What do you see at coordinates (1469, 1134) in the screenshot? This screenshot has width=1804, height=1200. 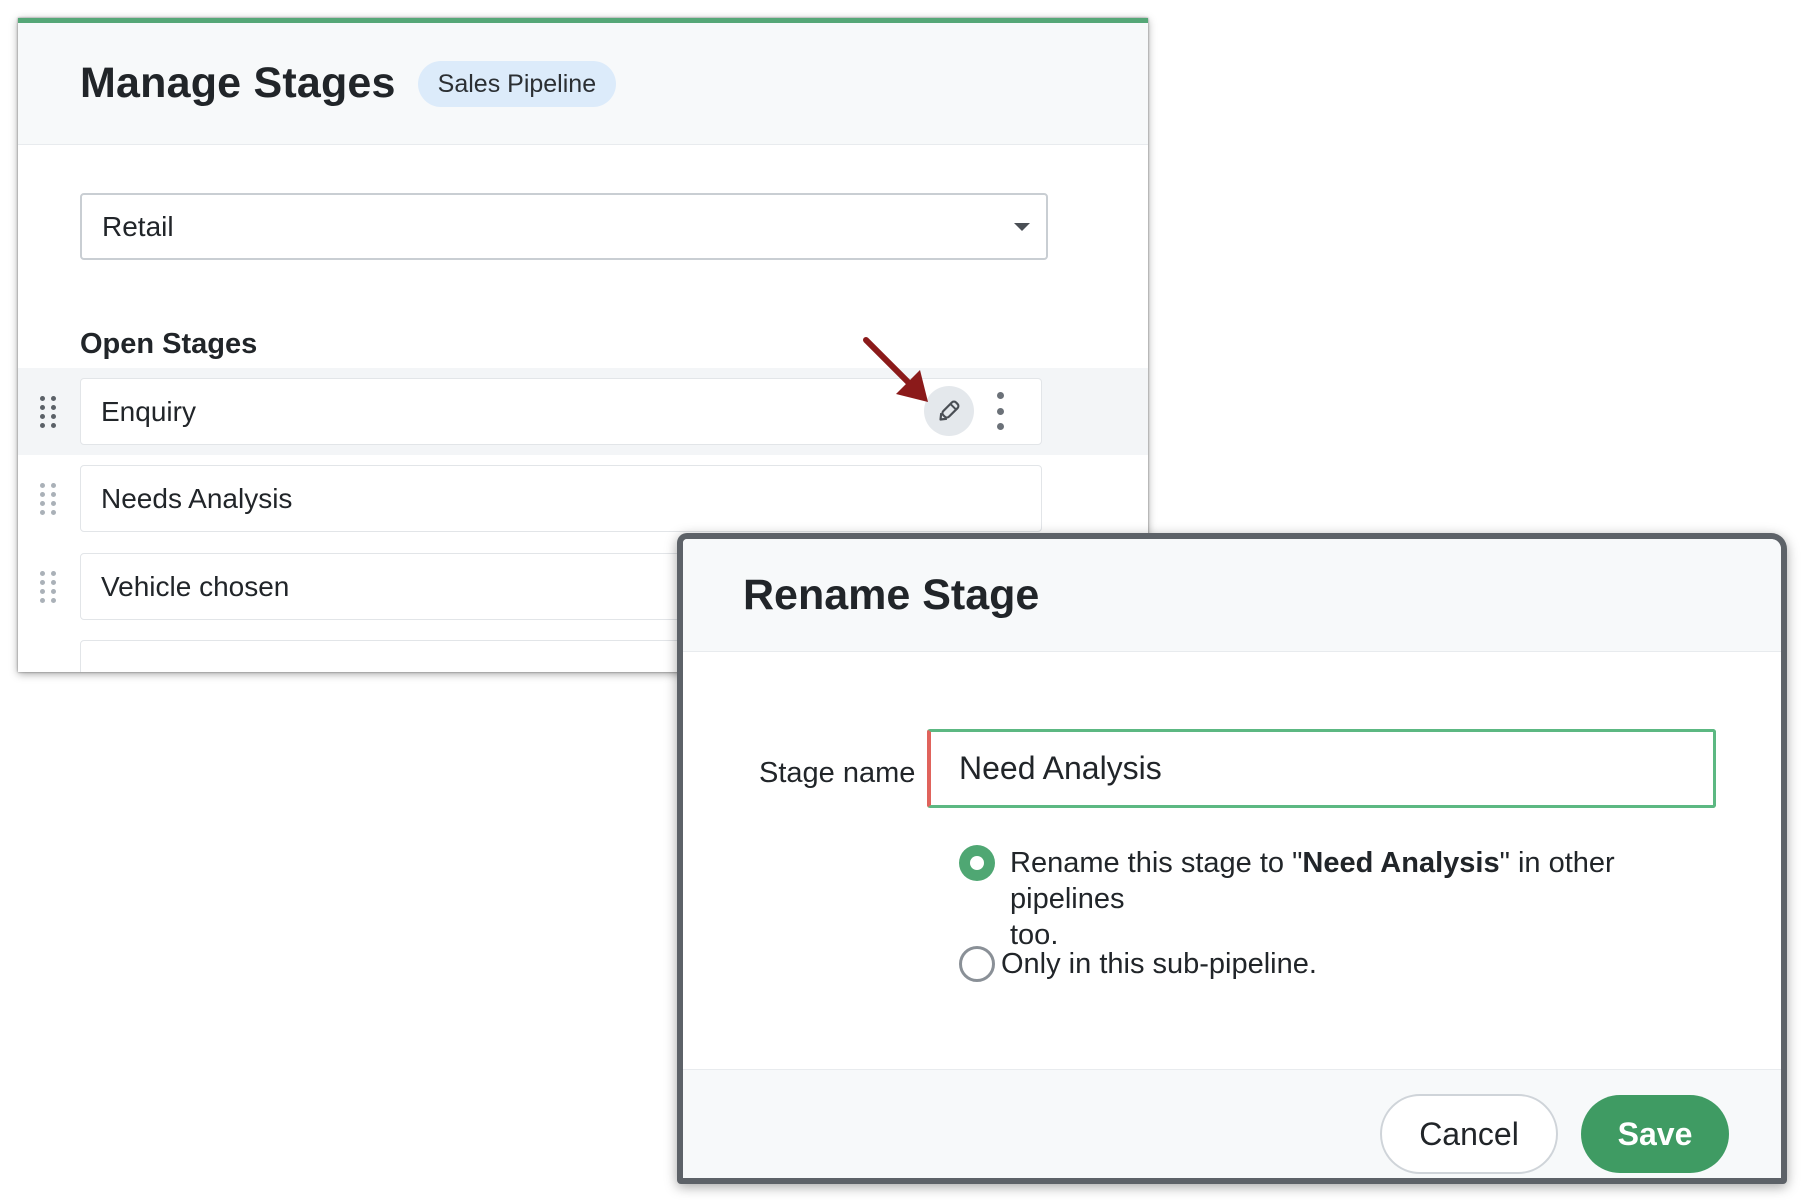 I see `cancel-button: Cancel` at bounding box center [1469, 1134].